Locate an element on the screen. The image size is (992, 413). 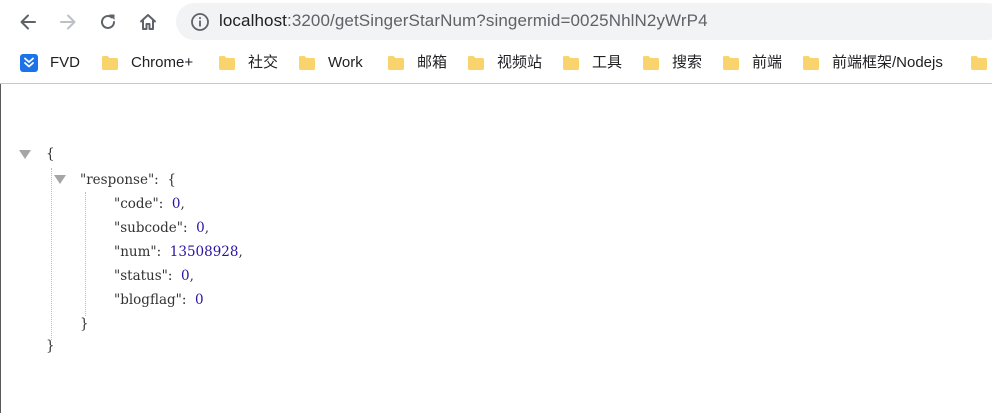
bookmark-folder-chrome-plus: Chrome+ is located at coordinates (147, 63).